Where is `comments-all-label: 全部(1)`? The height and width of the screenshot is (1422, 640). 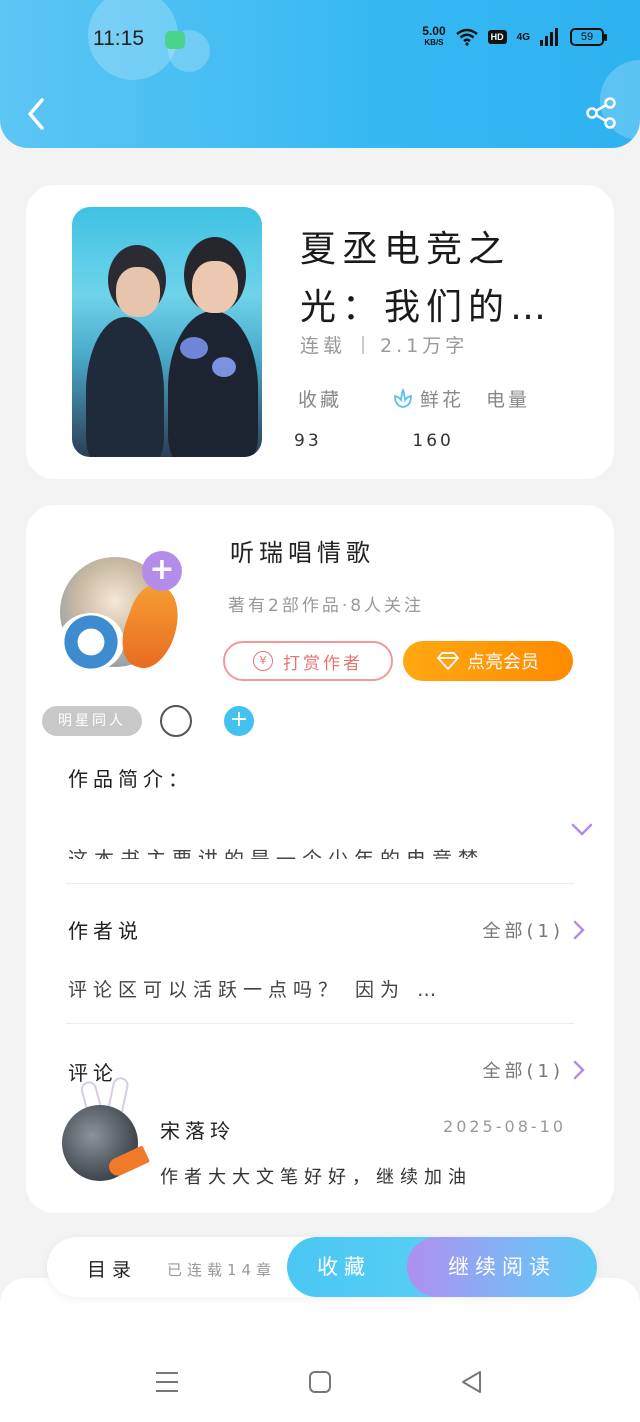
comments-all-label: 全部(1) is located at coordinates (523, 1071).